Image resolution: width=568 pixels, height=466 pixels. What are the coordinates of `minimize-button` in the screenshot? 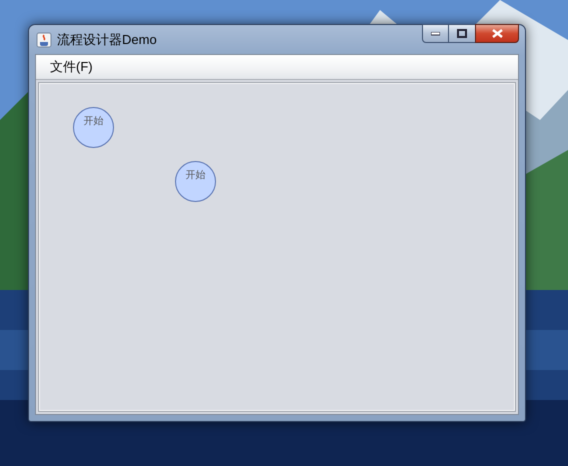 It's located at (435, 33).